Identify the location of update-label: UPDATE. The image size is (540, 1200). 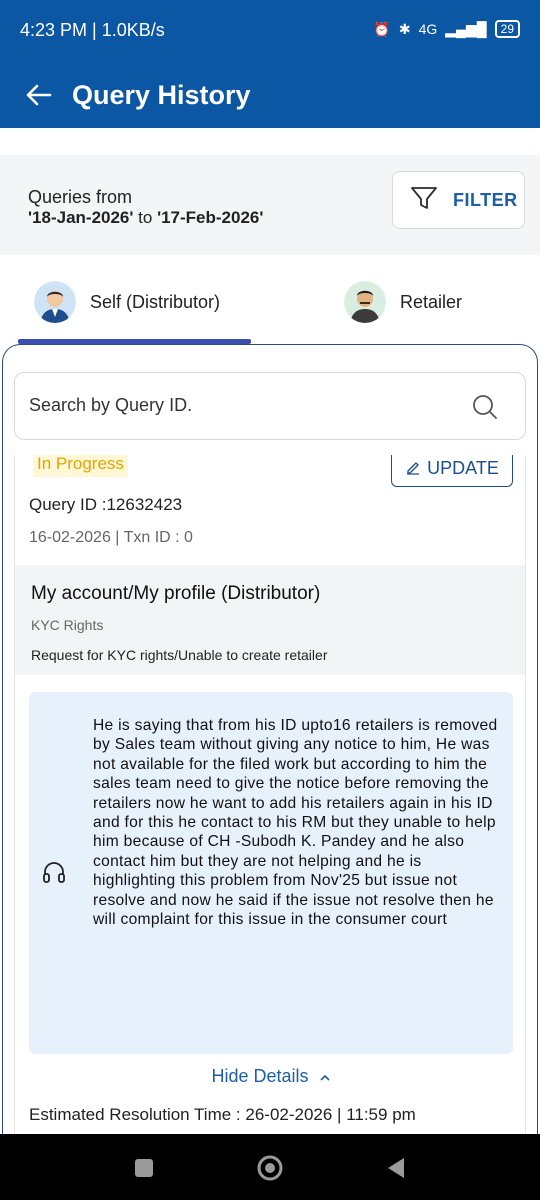
(463, 468).